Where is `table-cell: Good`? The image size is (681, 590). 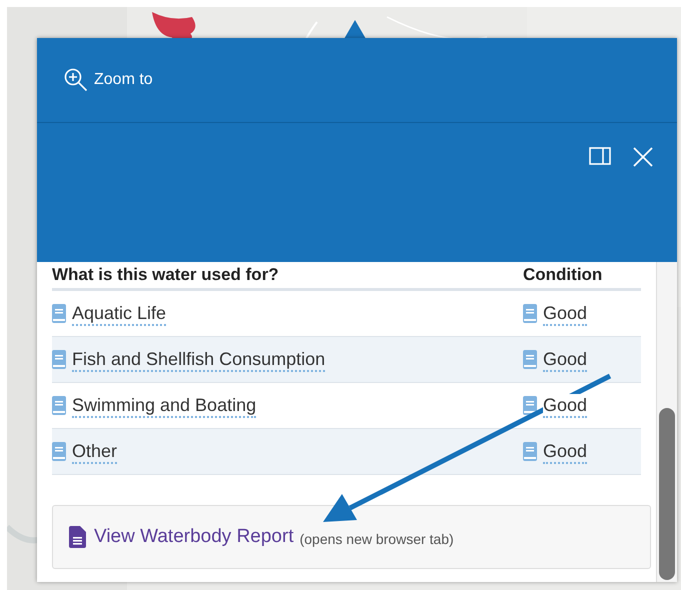
table-cell: Good is located at coordinates (565, 406).